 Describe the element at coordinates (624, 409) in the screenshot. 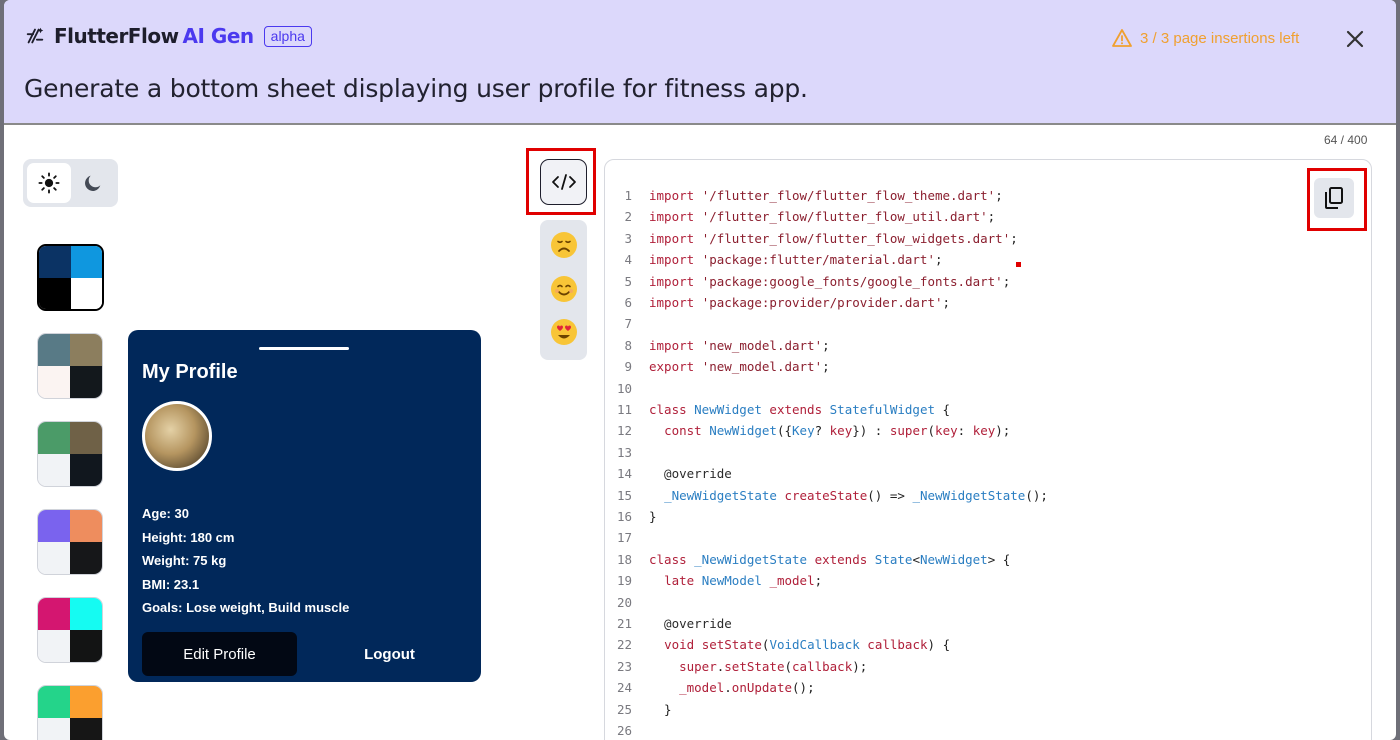

I see `line-number: 11` at that location.